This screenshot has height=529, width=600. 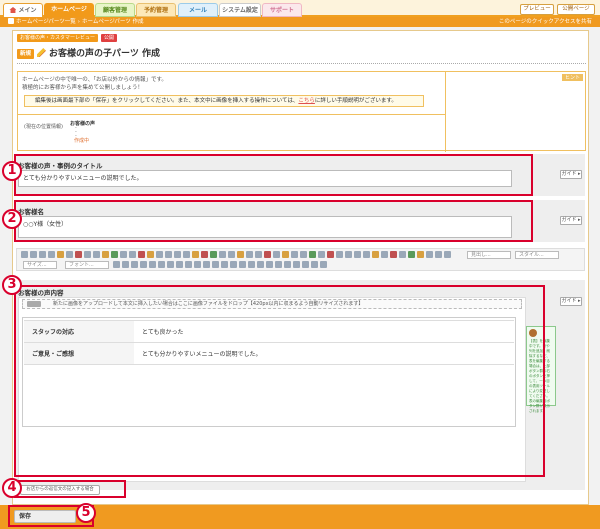 I want to click on tab-mail: メール, so click(x=198, y=10).